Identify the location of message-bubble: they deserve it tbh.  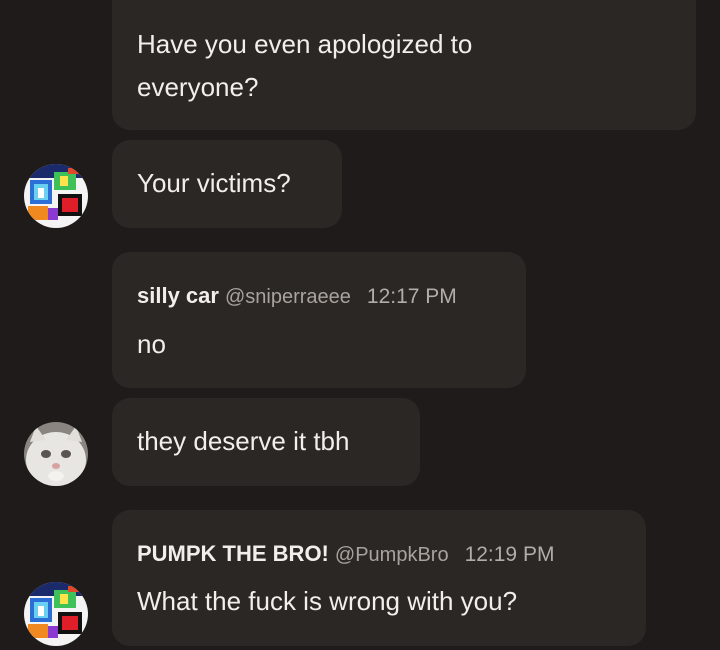
(266, 442).